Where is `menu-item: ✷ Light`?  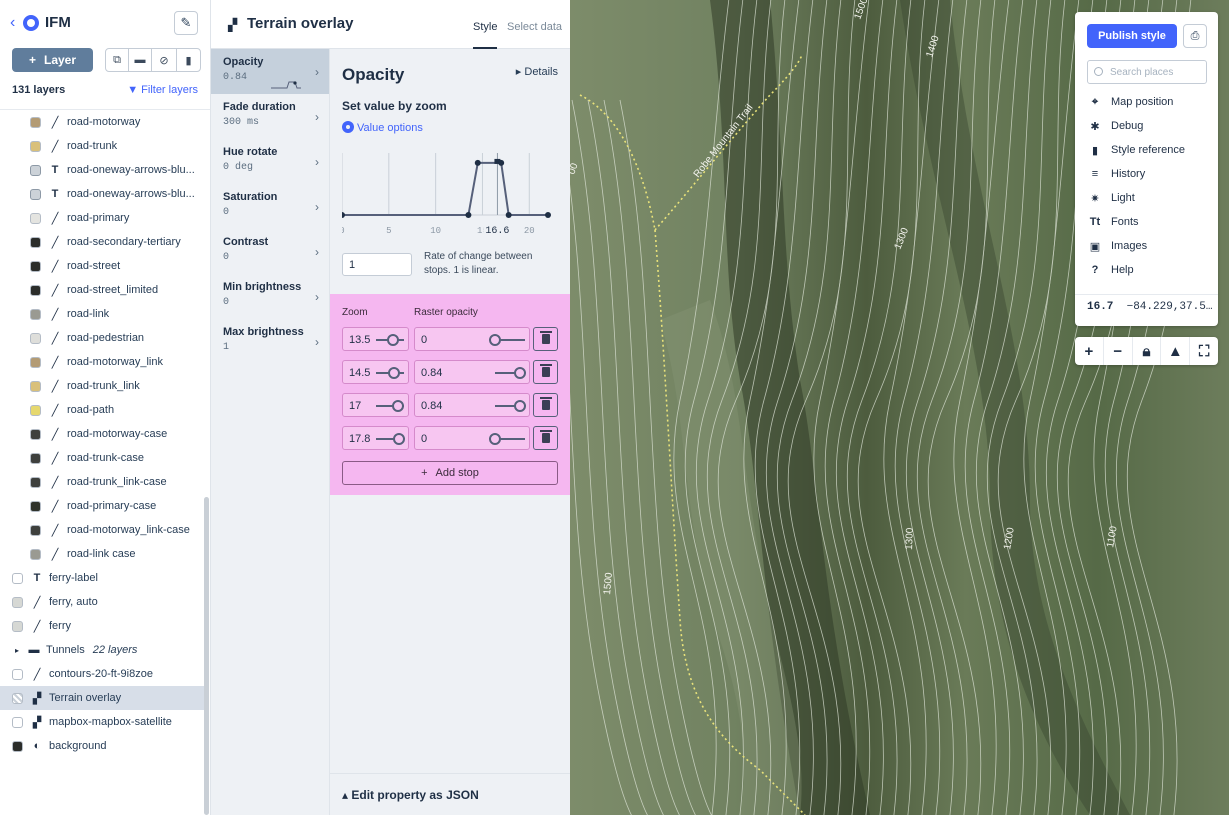
menu-item: ✷ Light is located at coordinates (1149, 198).